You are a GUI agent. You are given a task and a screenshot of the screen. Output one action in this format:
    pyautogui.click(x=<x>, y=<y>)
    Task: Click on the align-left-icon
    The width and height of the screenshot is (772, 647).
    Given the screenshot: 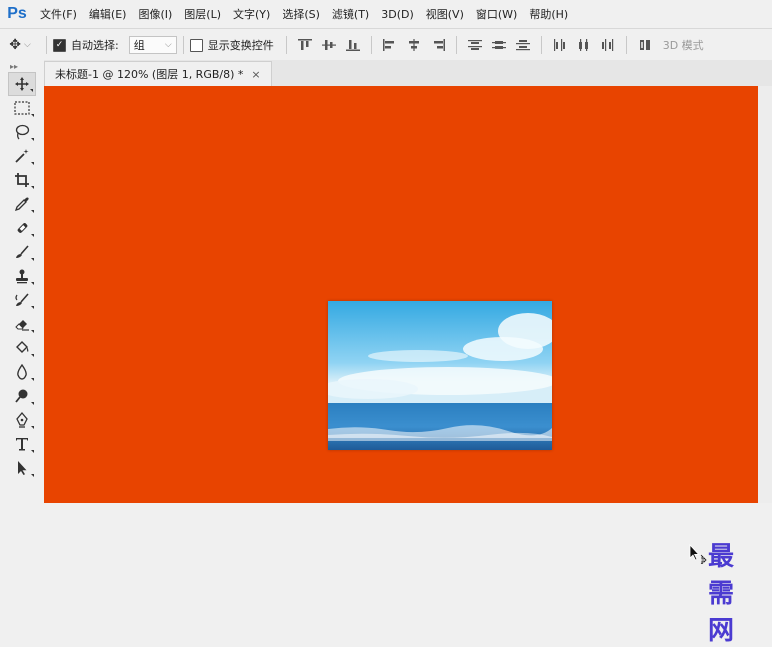 What is the action you would take?
    pyautogui.click(x=390, y=45)
    